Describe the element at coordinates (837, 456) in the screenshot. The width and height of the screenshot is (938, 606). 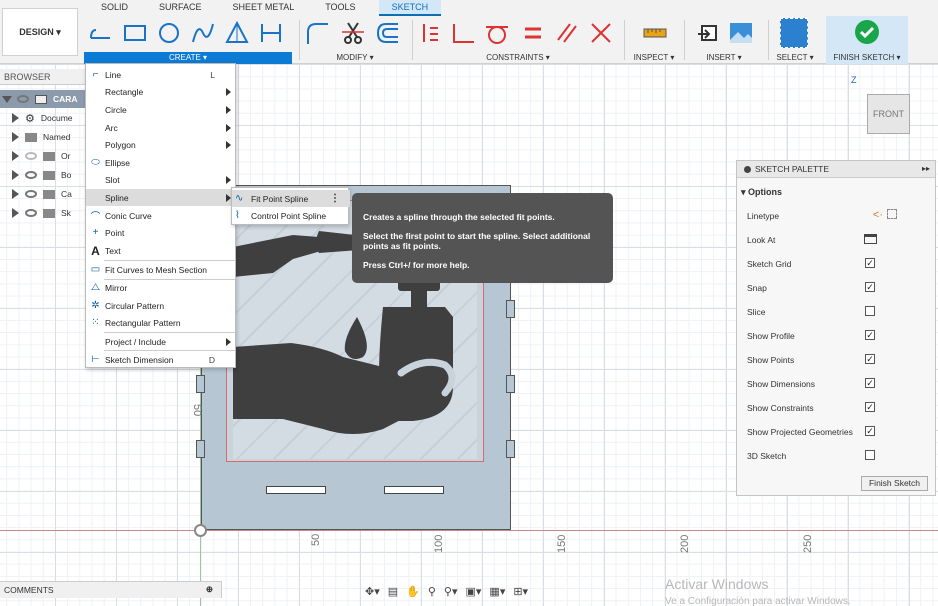
I see `palette-row-3d-sketch: 3D Sketch` at that location.